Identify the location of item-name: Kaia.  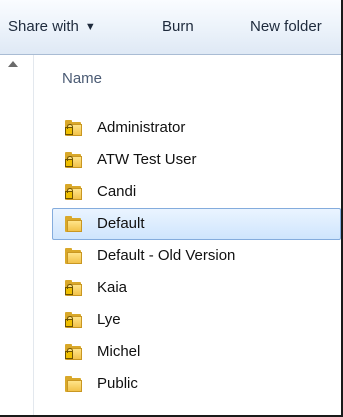
(112, 287).